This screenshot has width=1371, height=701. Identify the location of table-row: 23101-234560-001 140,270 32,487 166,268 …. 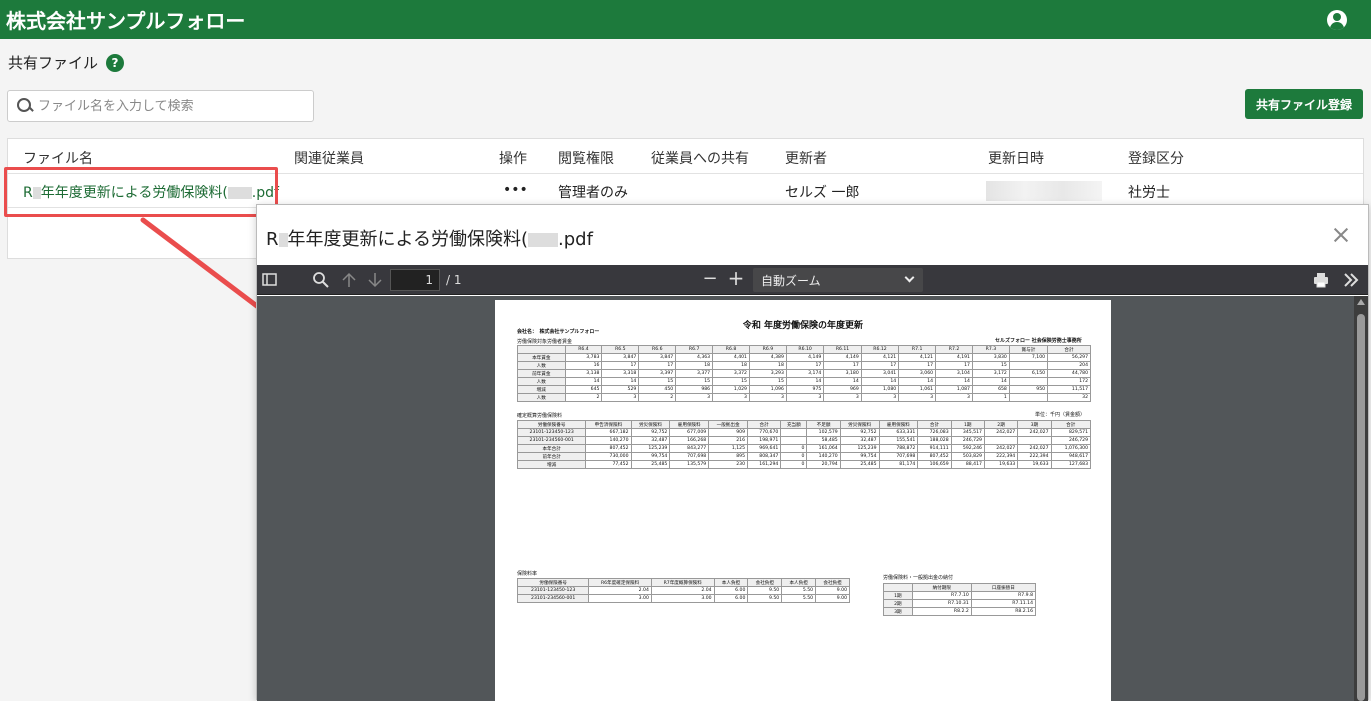
(804, 440).